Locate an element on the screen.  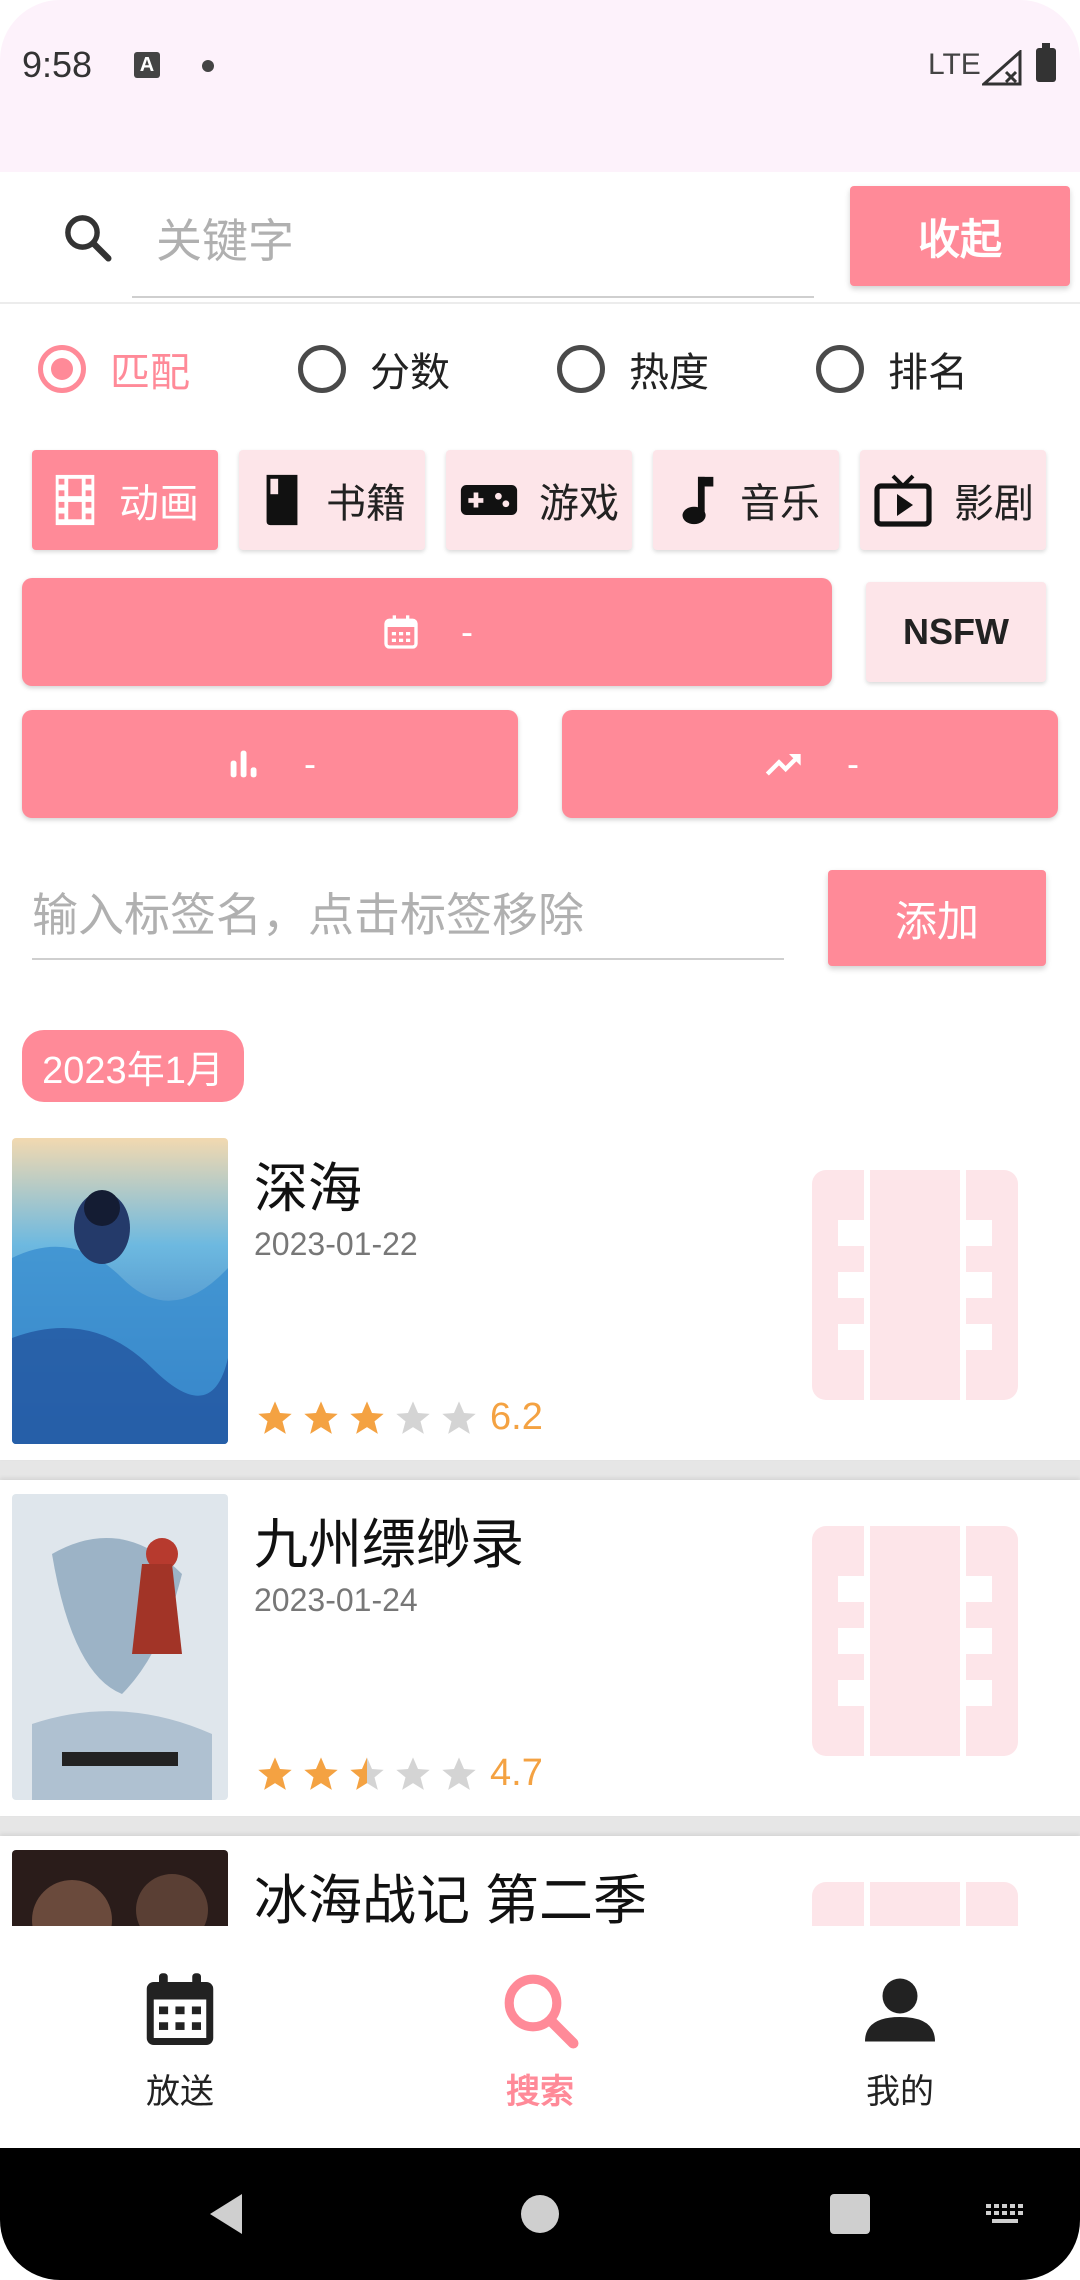
divider is located at coordinates (540, 303).